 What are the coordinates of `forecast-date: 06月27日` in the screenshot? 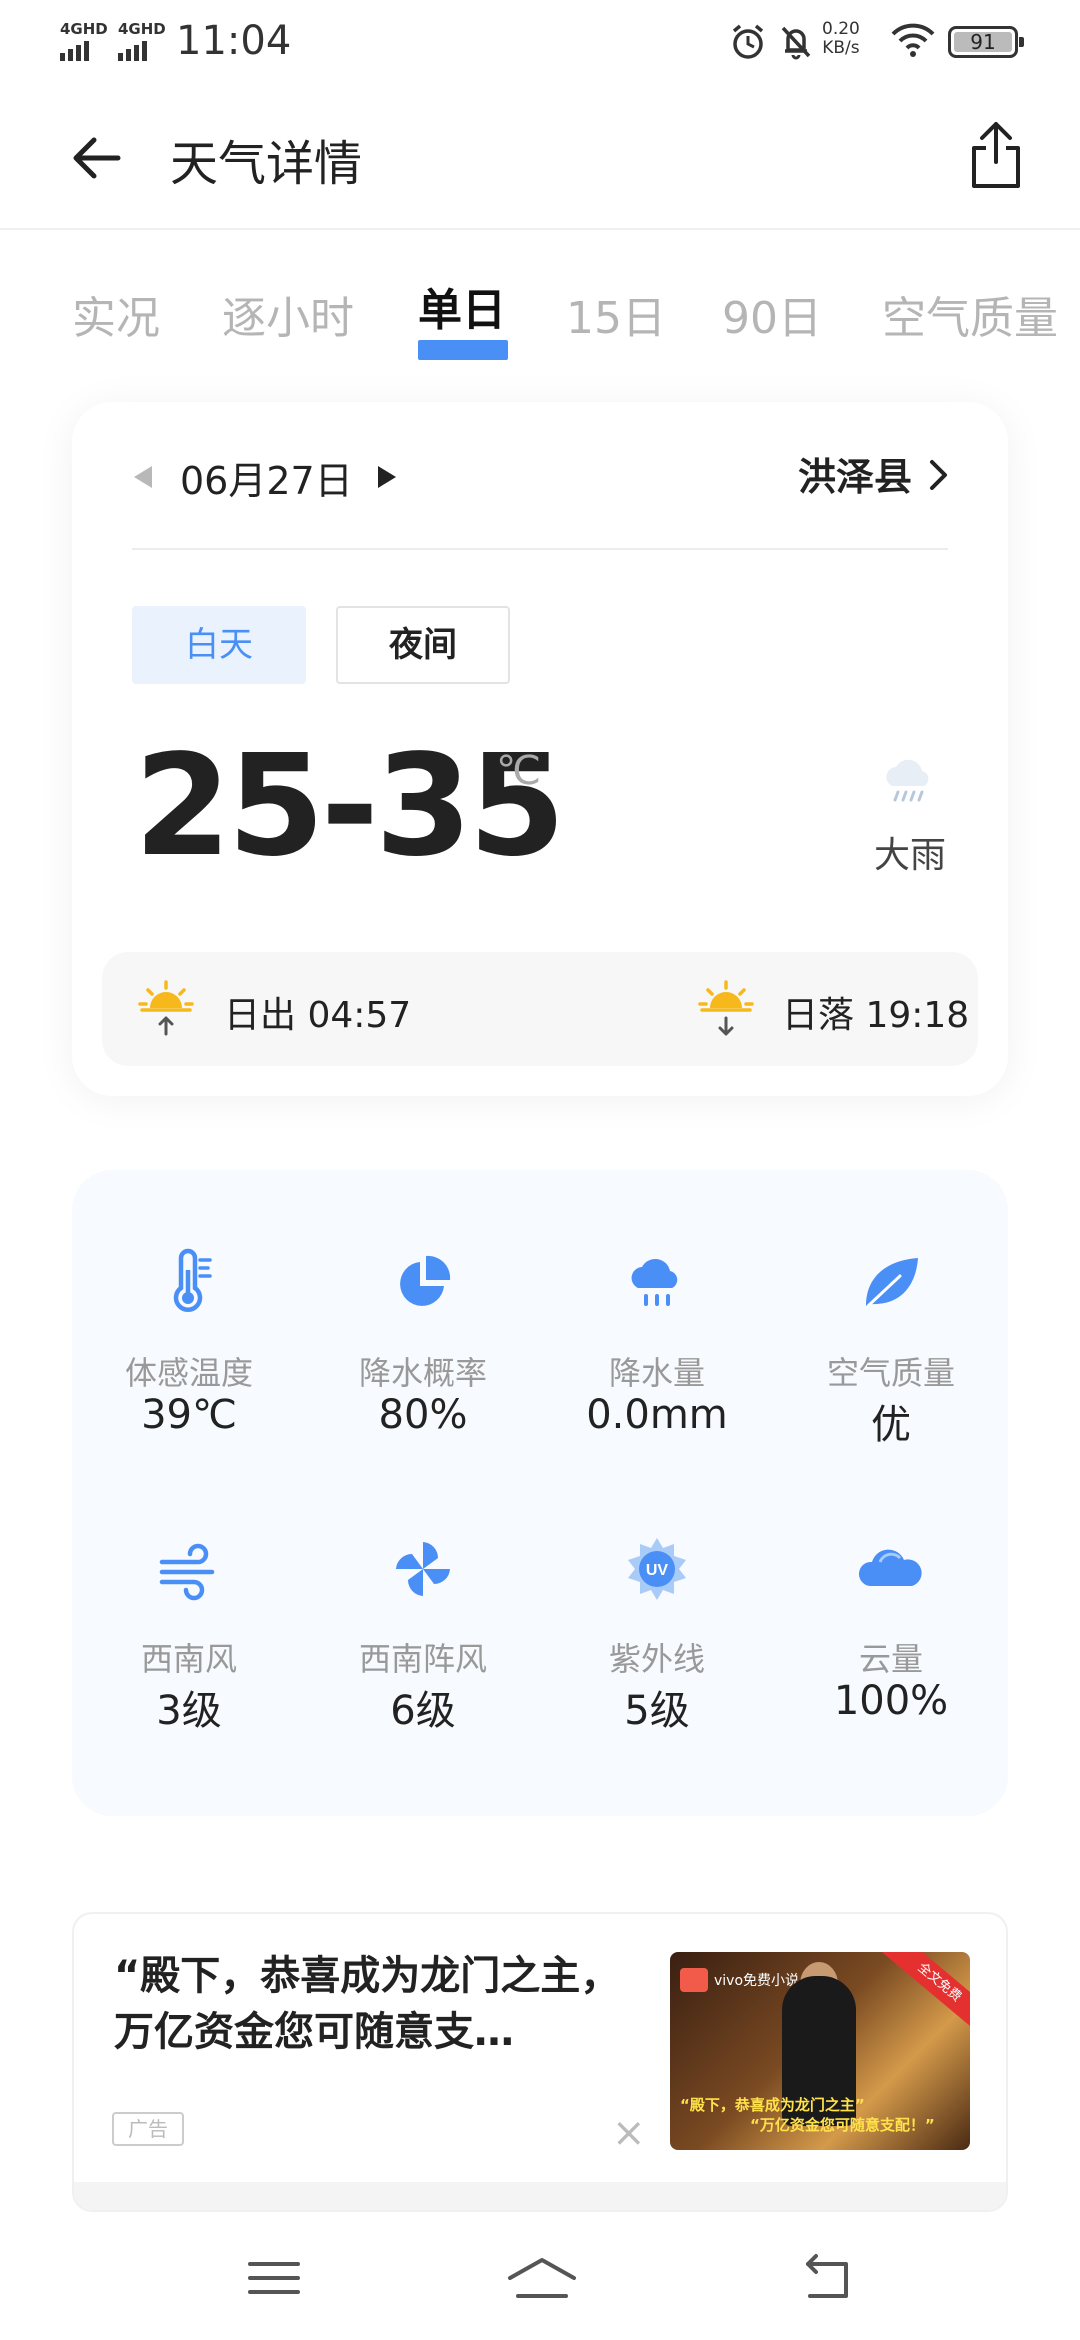 It's located at (266, 481).